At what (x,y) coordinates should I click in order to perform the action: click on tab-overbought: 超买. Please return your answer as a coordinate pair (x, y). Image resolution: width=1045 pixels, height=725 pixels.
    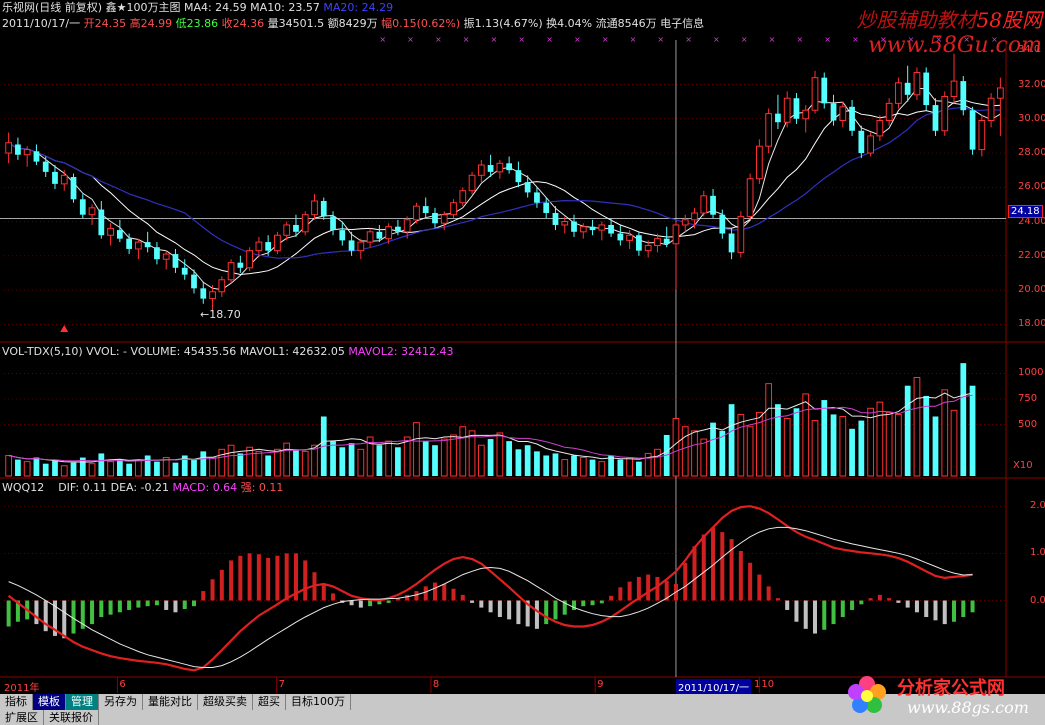
    Looking at the image, I should click on (269, 702).